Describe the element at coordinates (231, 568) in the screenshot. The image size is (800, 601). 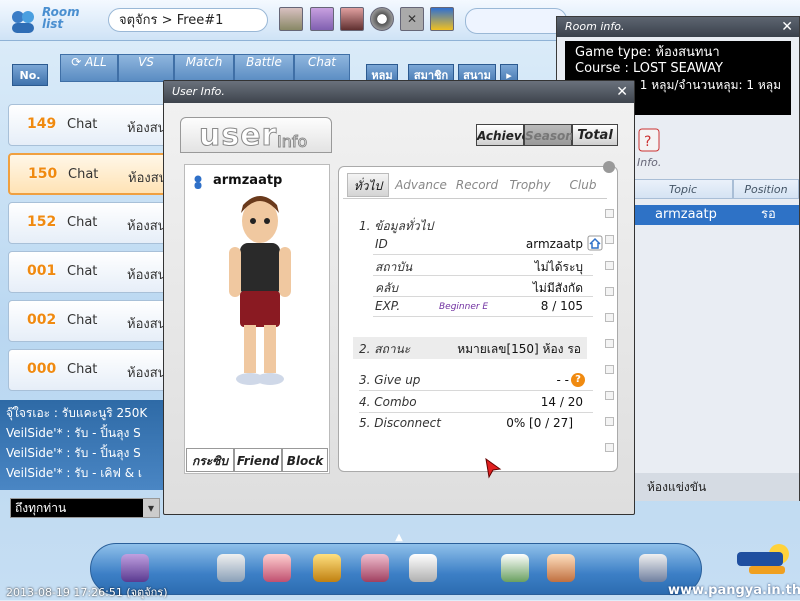
I see `shop-icon` at that location.